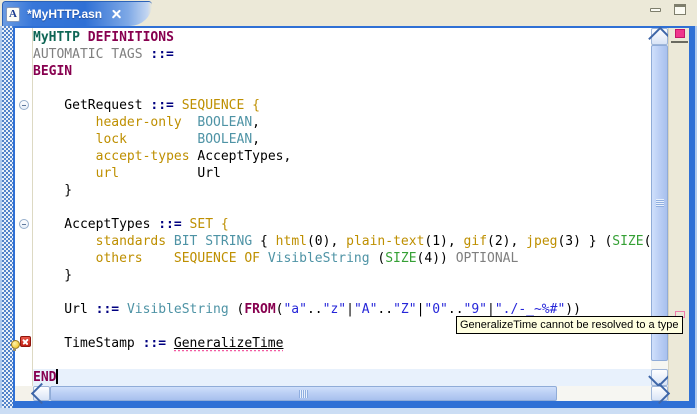 This screenshot has width=697, height=414. I want to click on chevron-left-icon, so click(41, 393).